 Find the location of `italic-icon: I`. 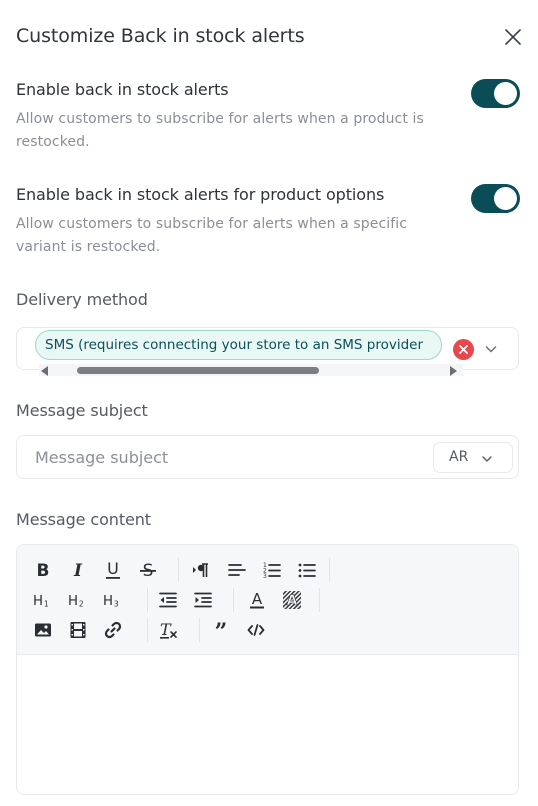

italic-icon: I is located at coordinates (78, 570).